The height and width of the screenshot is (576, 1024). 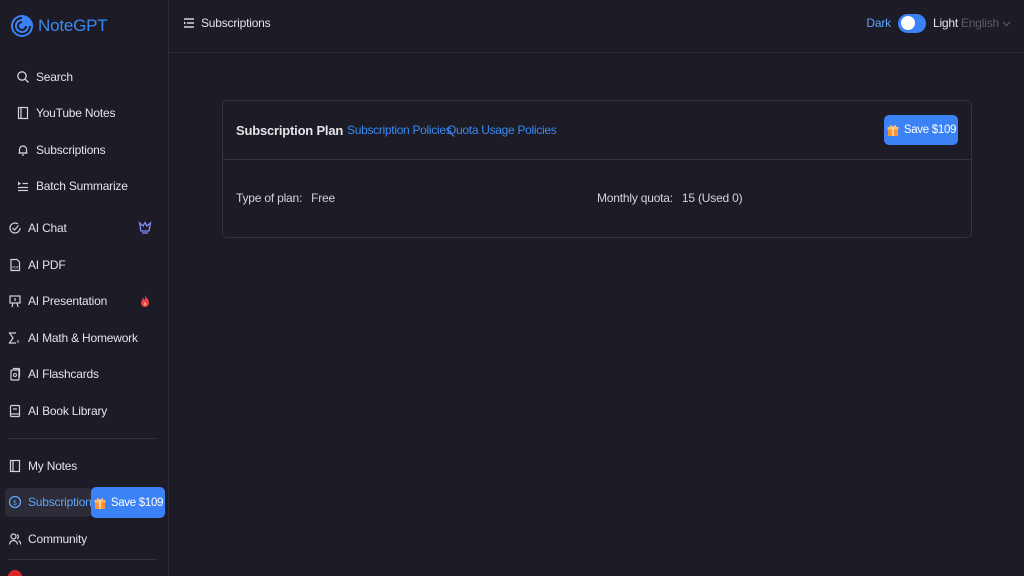 What do you see at coordinates (145, 227) in the screenshot?
I see `crown-badge-icon` at bounding box center [145, 227].